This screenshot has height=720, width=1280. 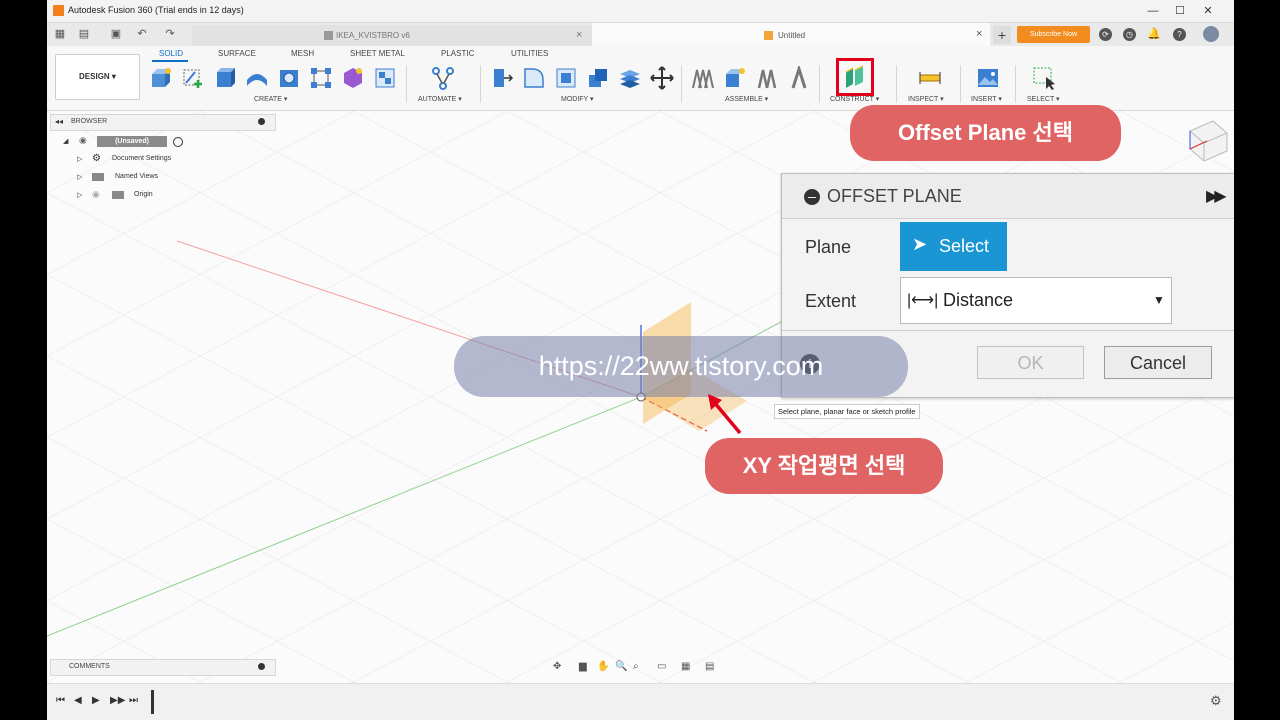 What do you see at coordinates (502, 78) in the screenshot?
I see `press-pull-icon` at bounding box center [502, 78].